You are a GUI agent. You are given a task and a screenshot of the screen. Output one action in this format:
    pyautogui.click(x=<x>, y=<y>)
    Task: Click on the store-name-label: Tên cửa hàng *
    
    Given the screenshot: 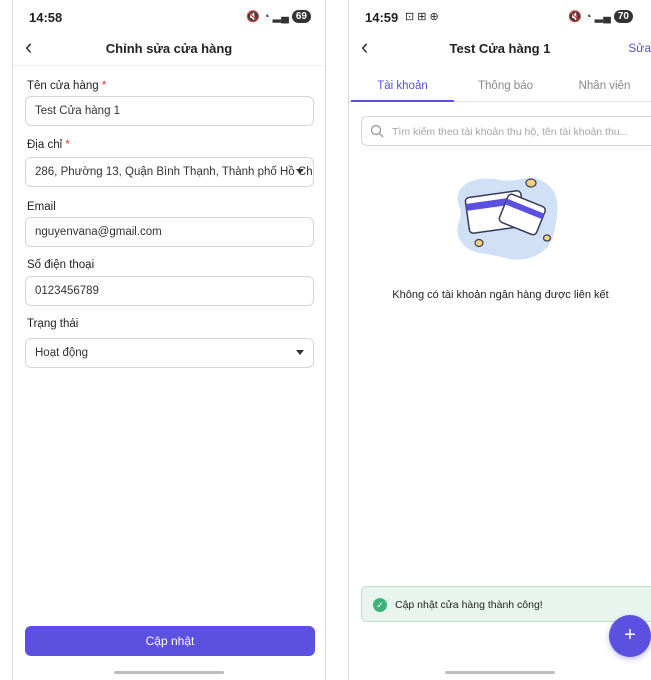 What is the action you would take?
    pyautogui.click(x=66, y=86)
    